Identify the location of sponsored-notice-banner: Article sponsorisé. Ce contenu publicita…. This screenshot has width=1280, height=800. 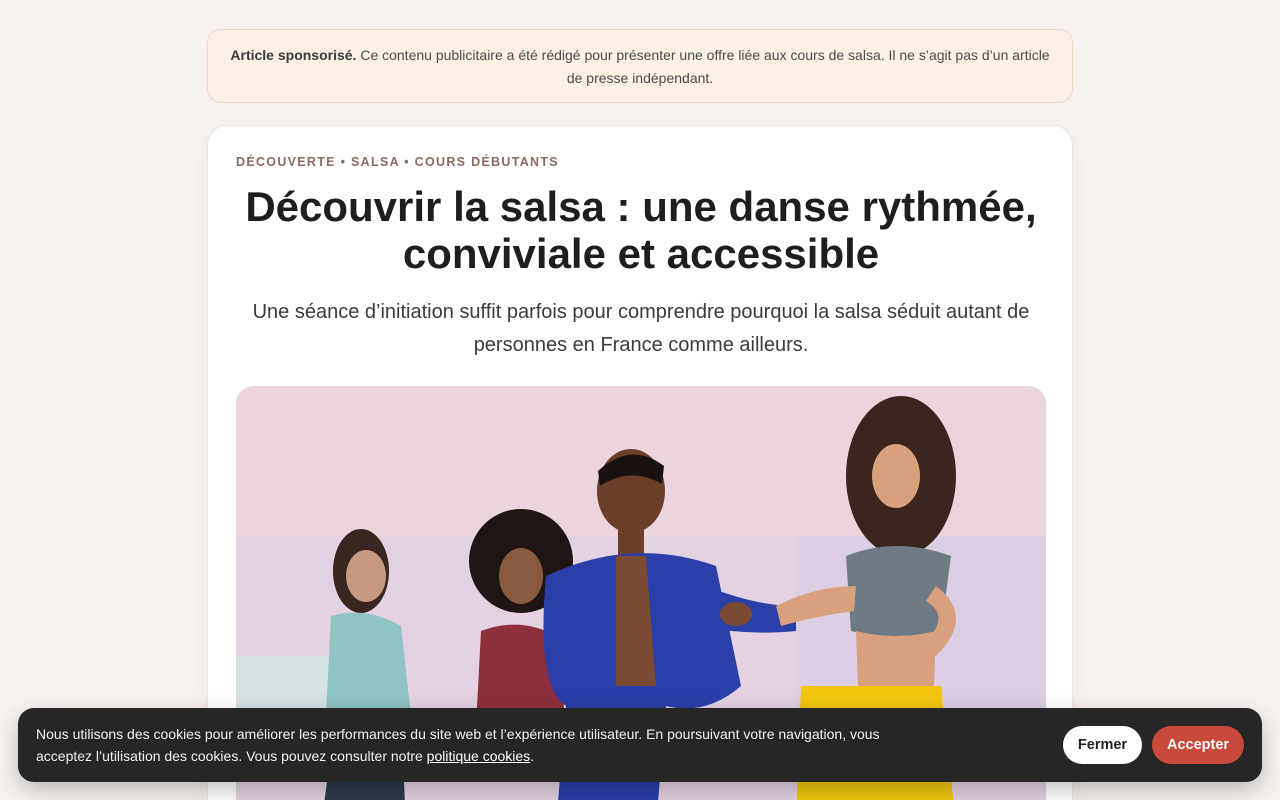
(640, 66).